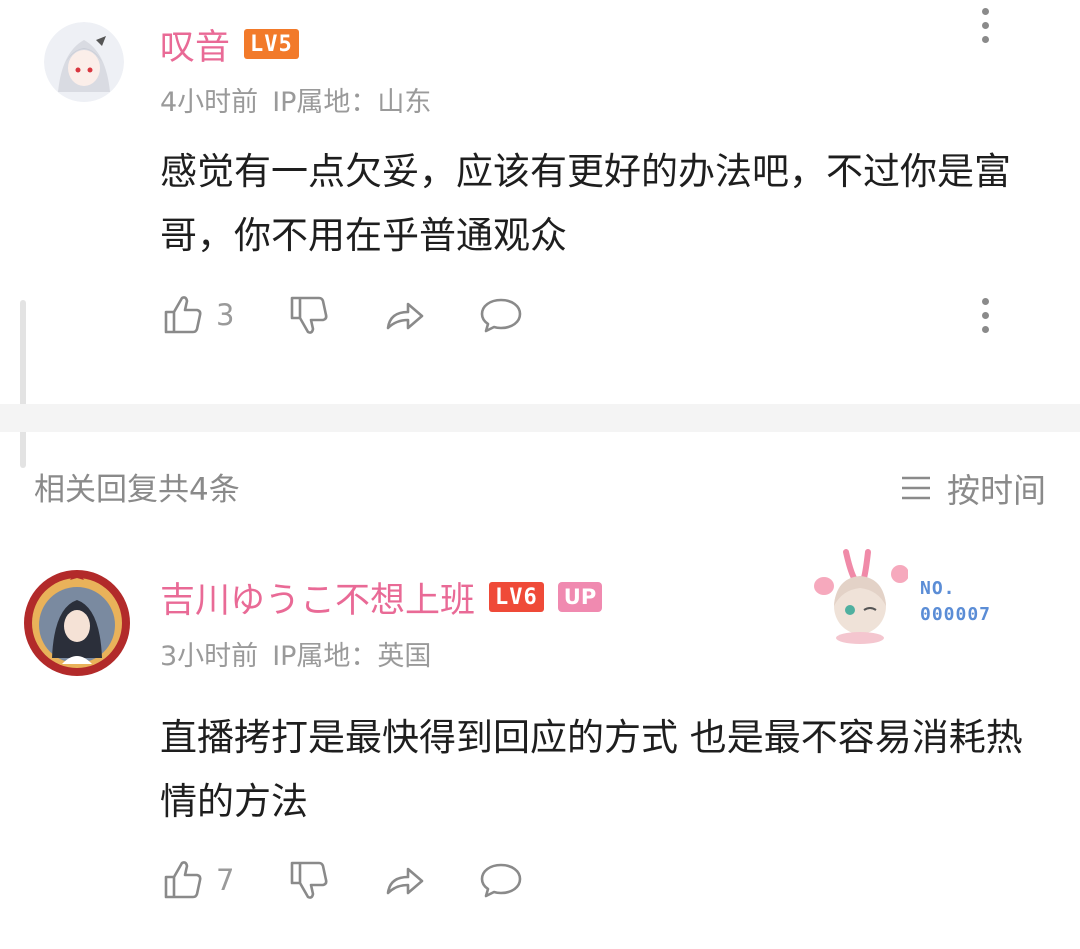 Image resolution: width=1080 pixels, height=949 pixels. What do you see at coordinates (225, 315) in the screenshot?
I see `like-count: 3` at bounding box center [225, 315].